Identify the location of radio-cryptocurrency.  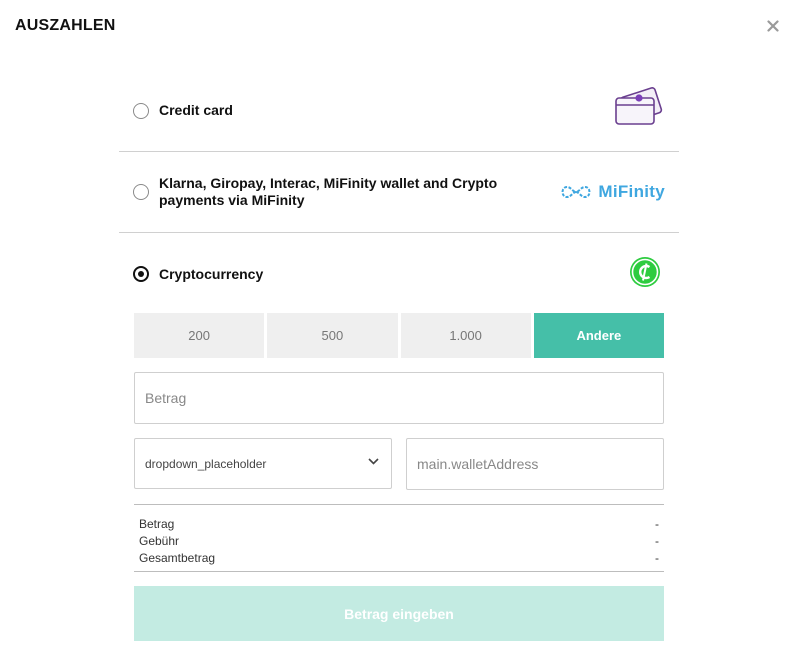
(141, 274).